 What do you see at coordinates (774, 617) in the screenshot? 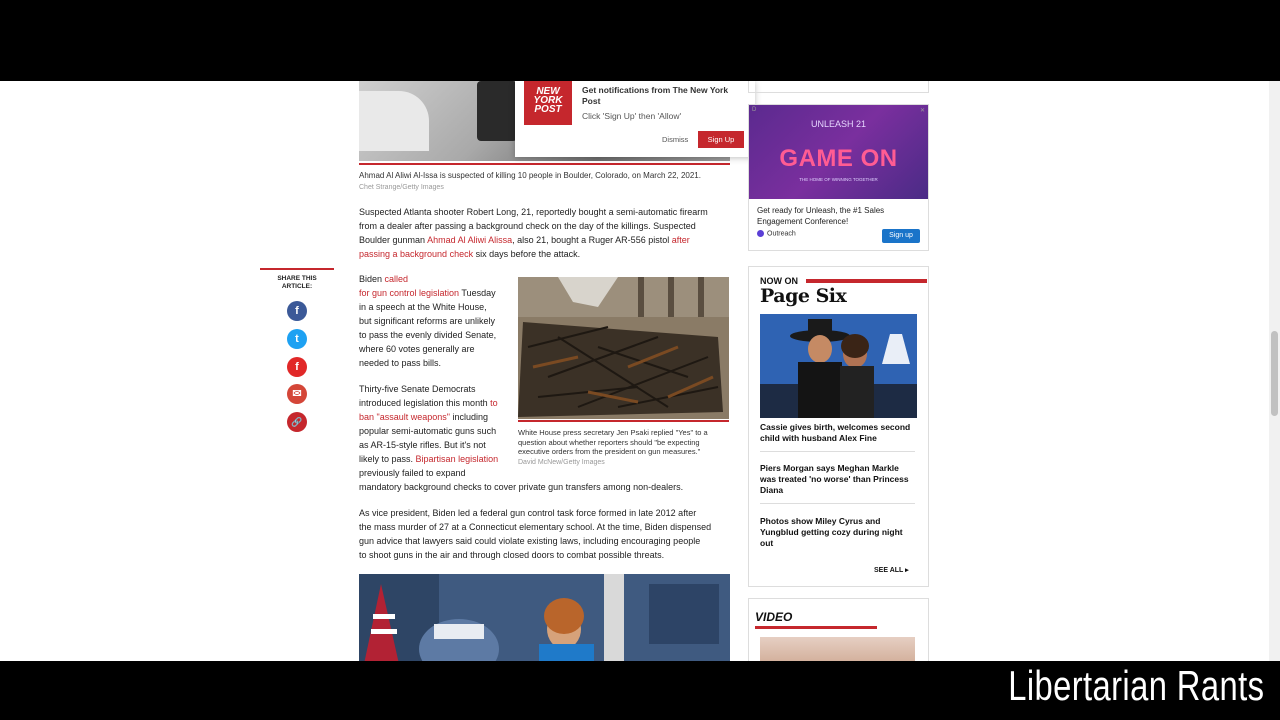
I see `video-title: VIDEO` at bounding box center [774, 617].